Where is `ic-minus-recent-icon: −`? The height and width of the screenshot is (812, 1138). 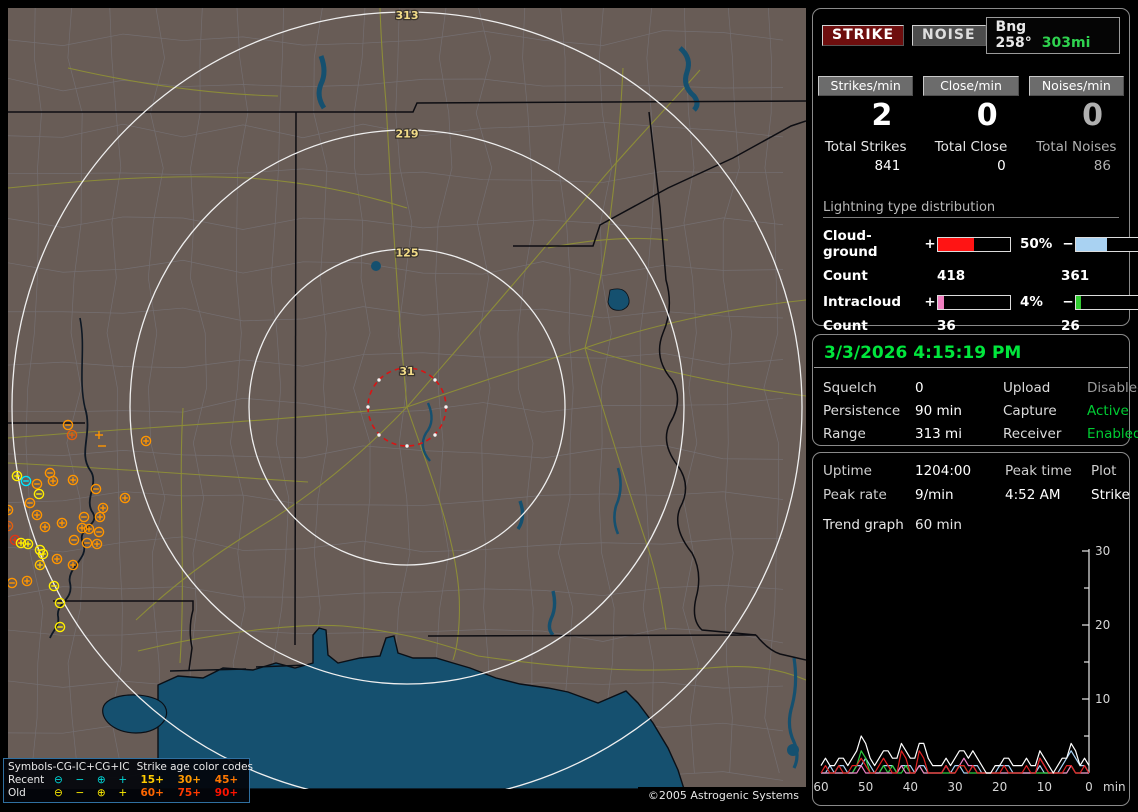 ic-minus-recent-icon: − is located at coordinates (80, 780).